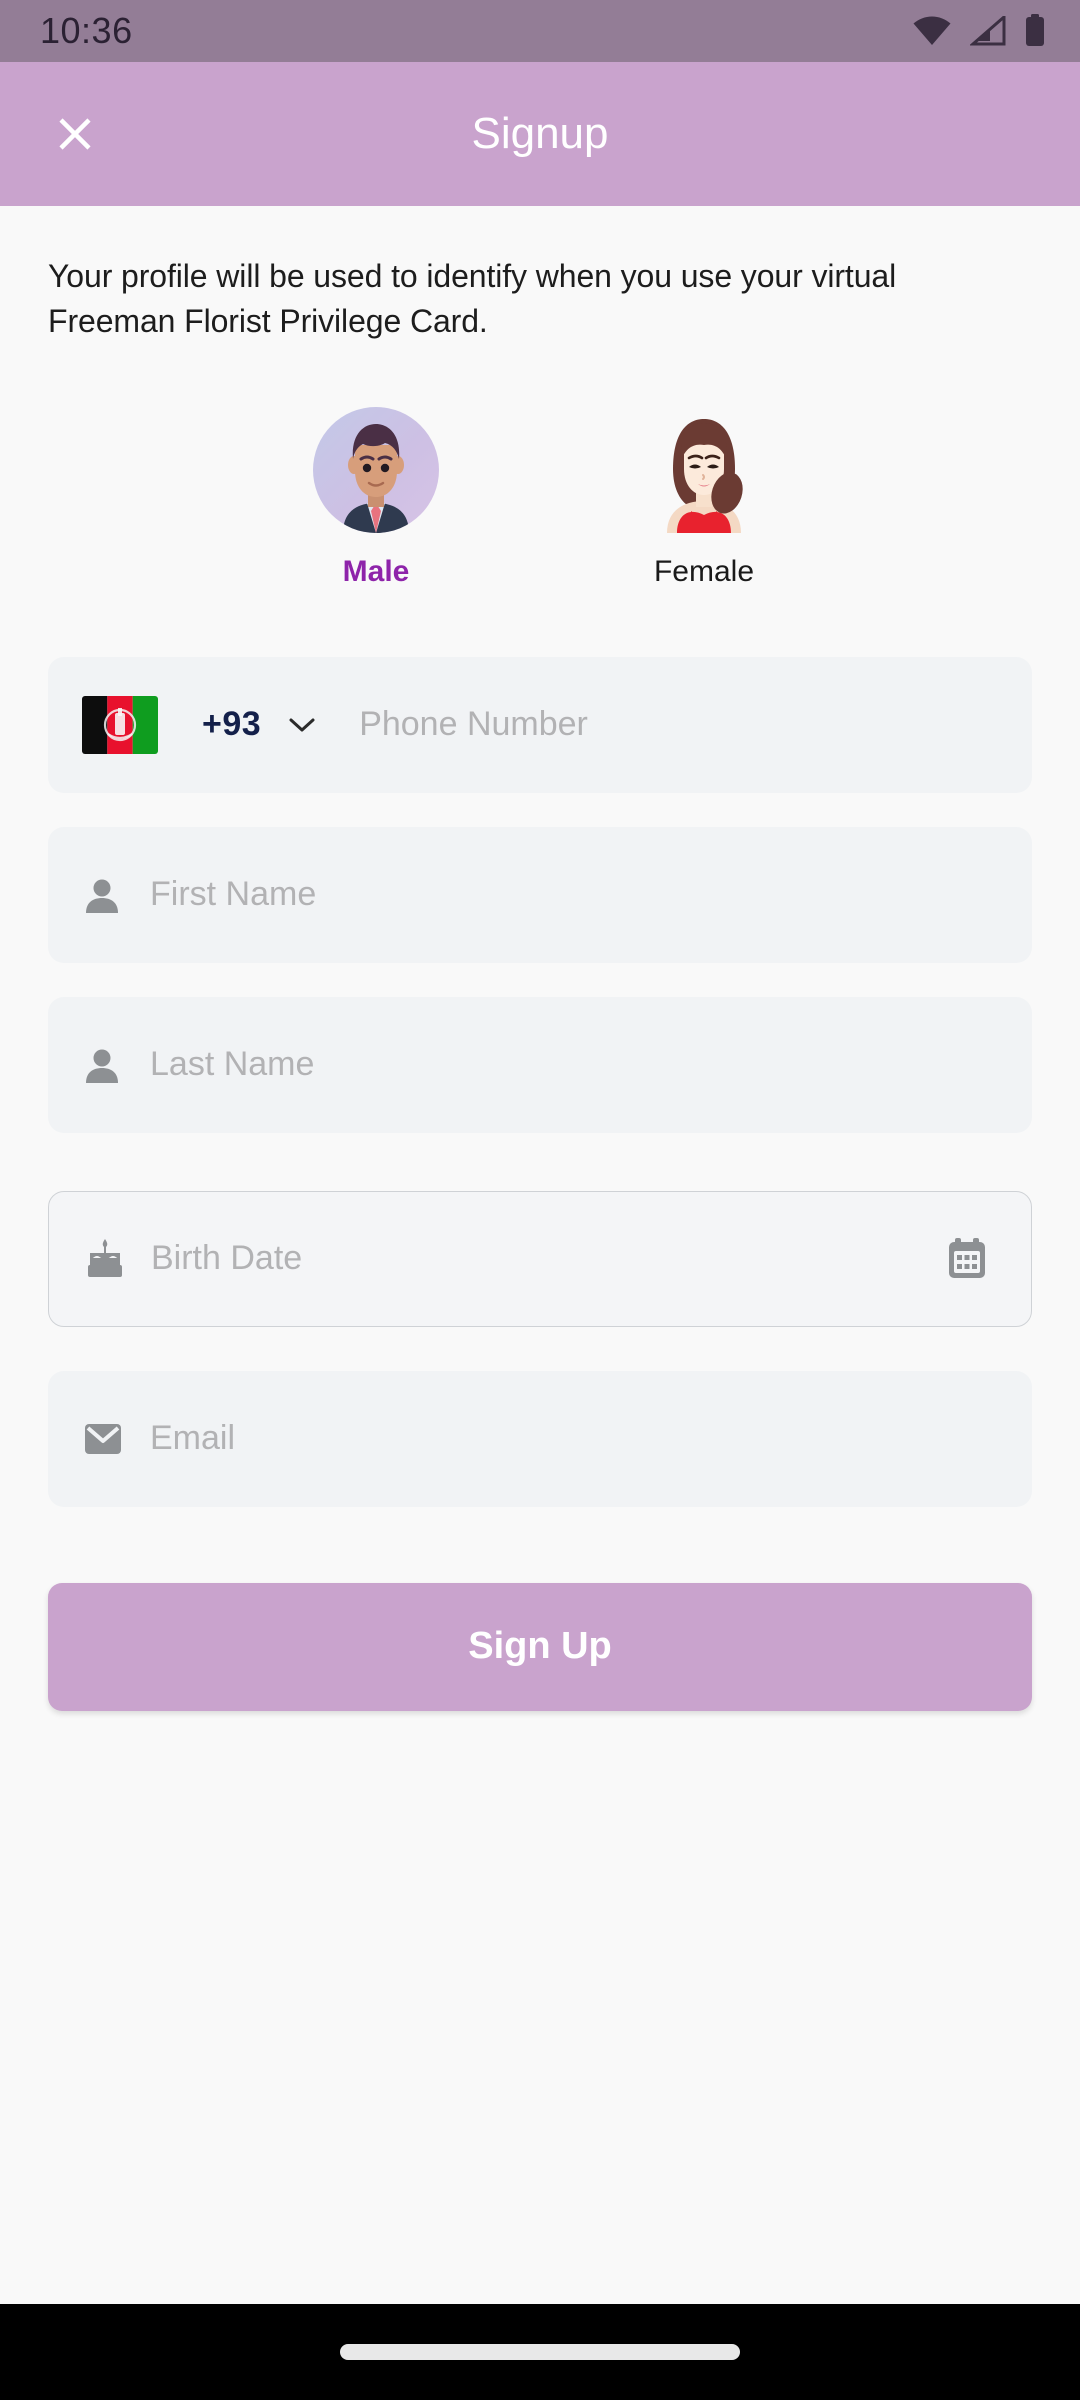  I want to click on gender-selector: Male Female, so click(540, 497).